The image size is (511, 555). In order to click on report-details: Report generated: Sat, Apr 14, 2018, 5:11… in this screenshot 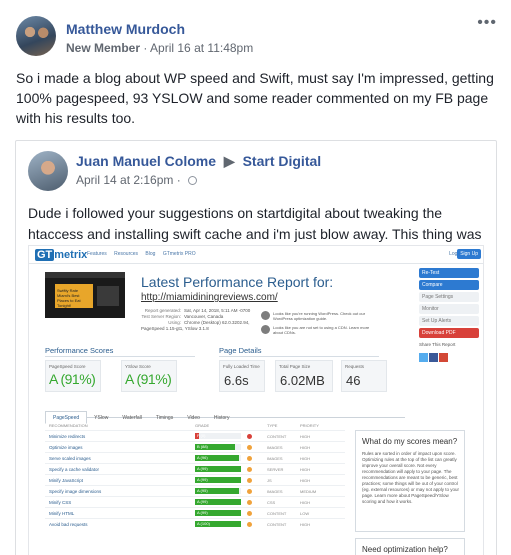, I will do `click(196, 319)`.